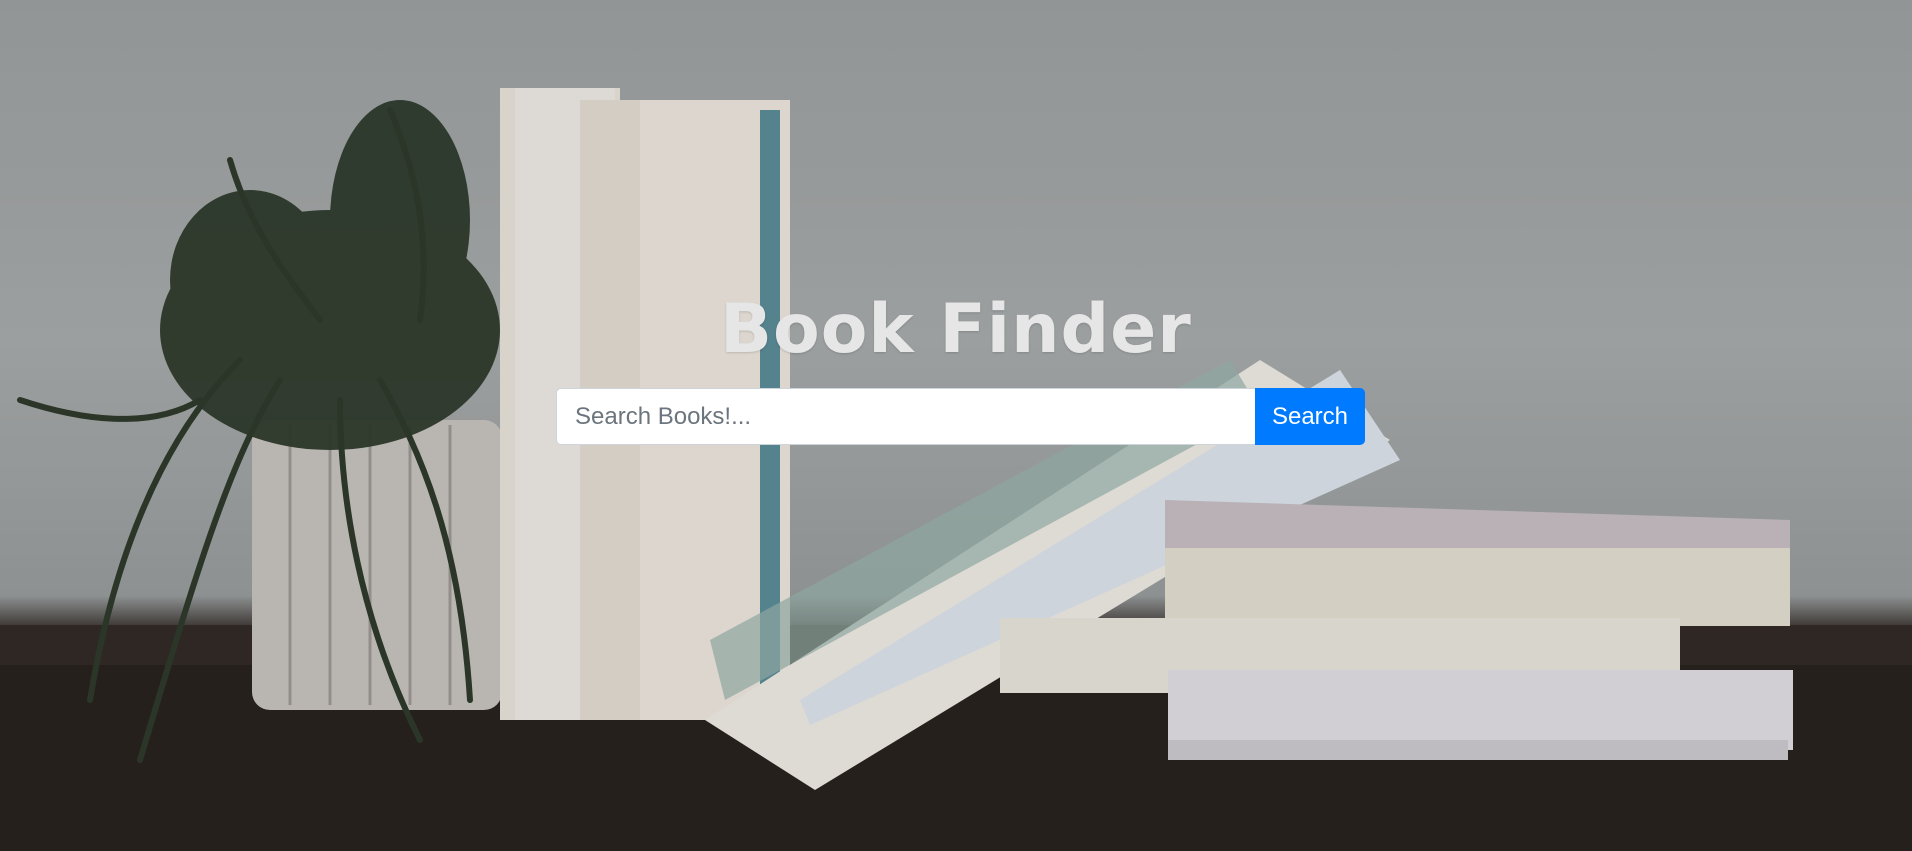 This screenshot has width=1912, height=851. I want to click on search-form: Search, so click(960, 416).